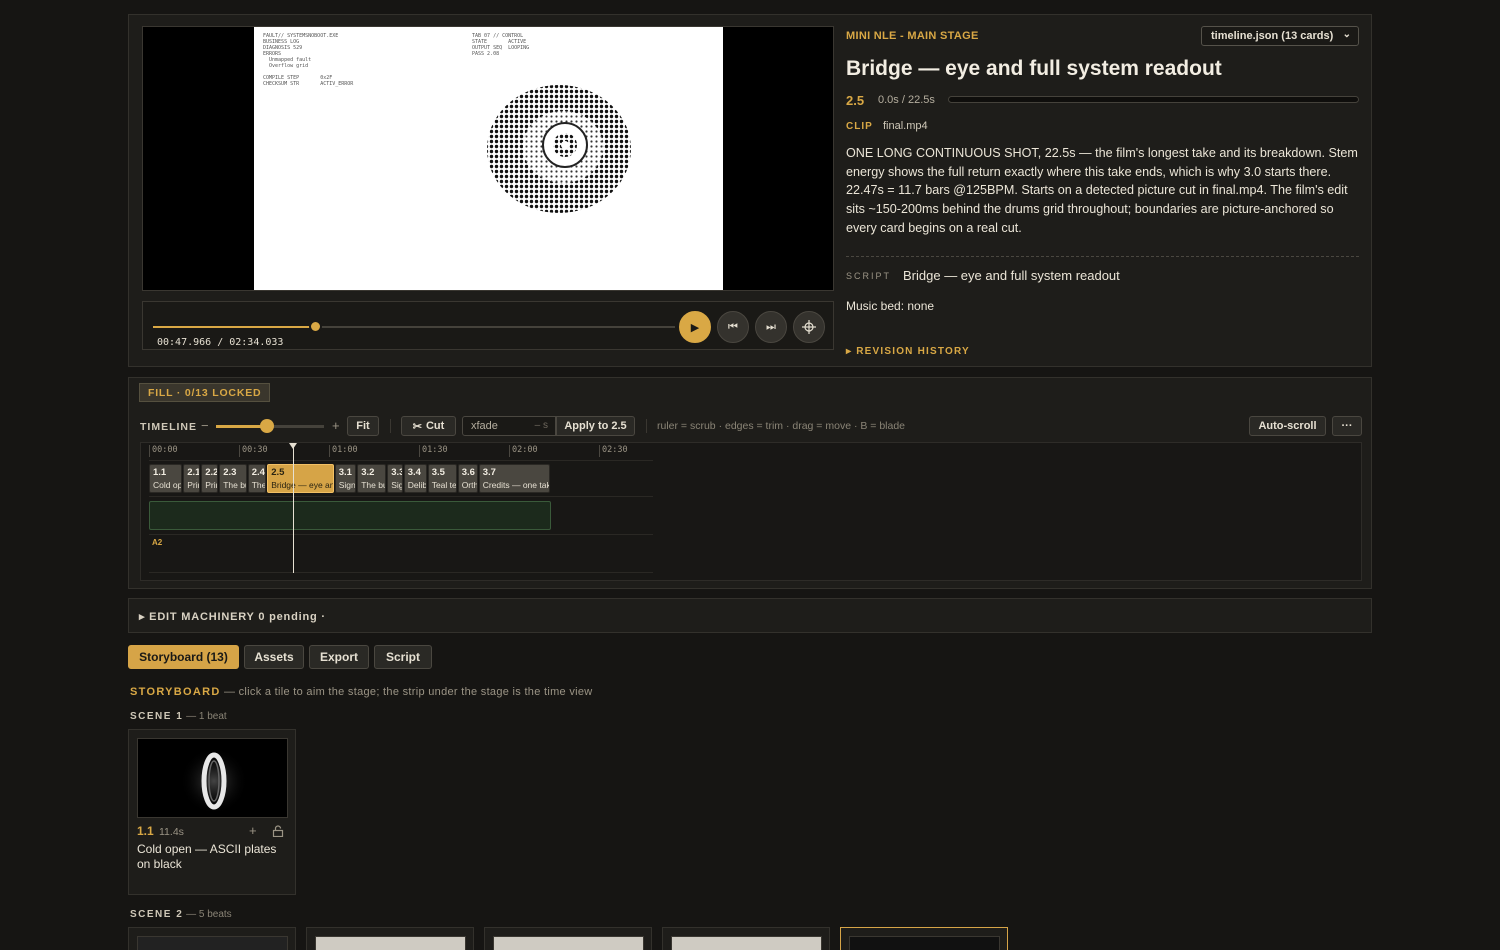 This screenshot has height=950, width=1500. What do you see at coordinates (695, 327) in the screenshot?
I see `play-button: ▶` at bounding box center [695, 327].